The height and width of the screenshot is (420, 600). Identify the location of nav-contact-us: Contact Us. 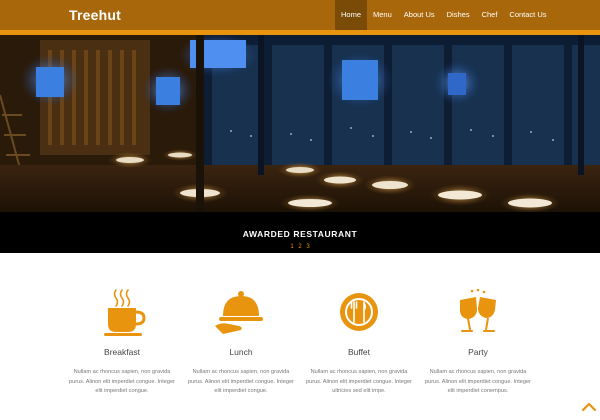
(527, 15).